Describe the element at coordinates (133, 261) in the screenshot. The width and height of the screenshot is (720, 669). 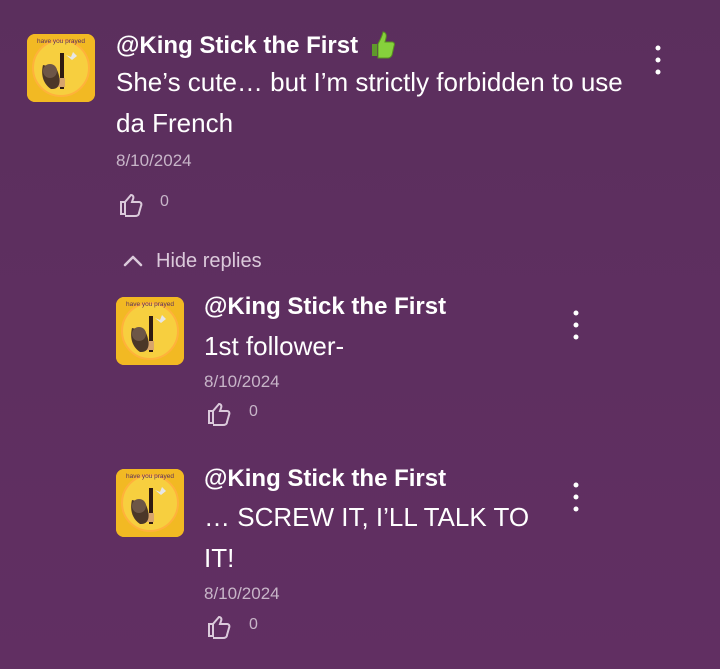
I see `chevron-up-icon` at that location.